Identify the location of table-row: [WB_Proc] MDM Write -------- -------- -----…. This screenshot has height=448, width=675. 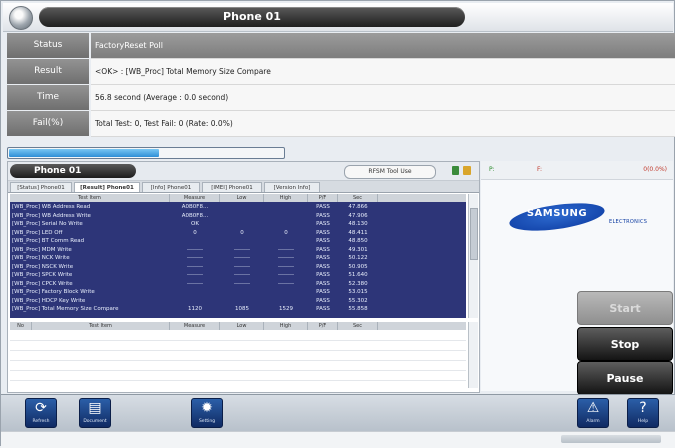
(238, 250).